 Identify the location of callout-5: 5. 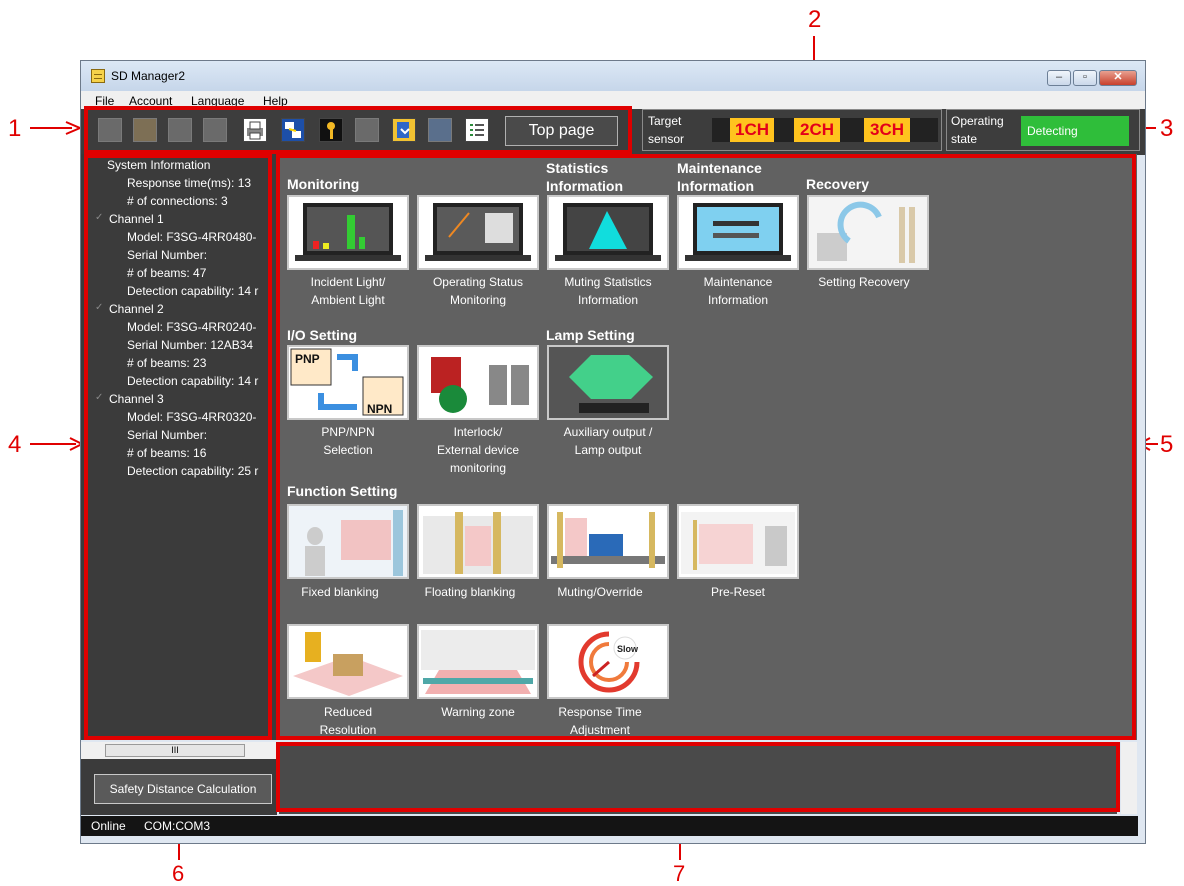
(1167, 444).